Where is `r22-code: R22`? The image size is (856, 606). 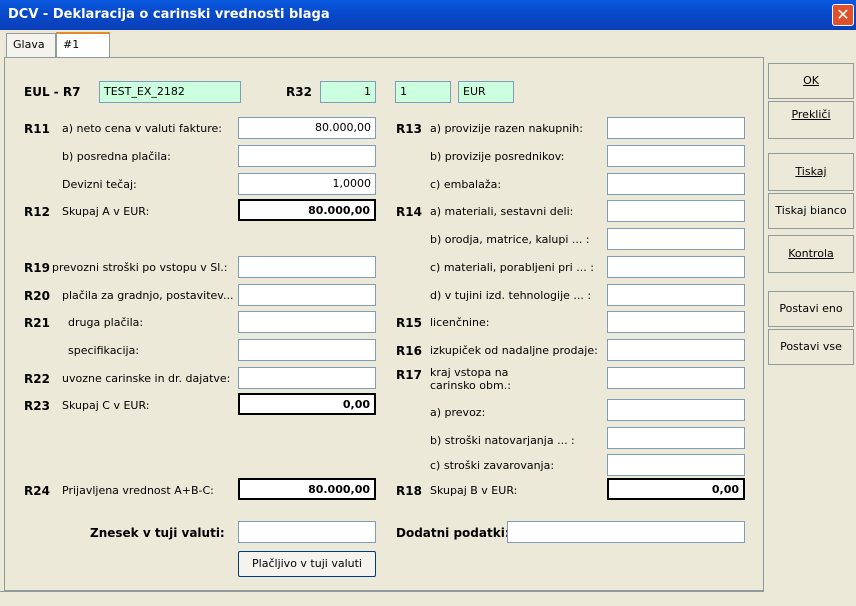 r22-code: R22 is located at coordinates (37, 379).